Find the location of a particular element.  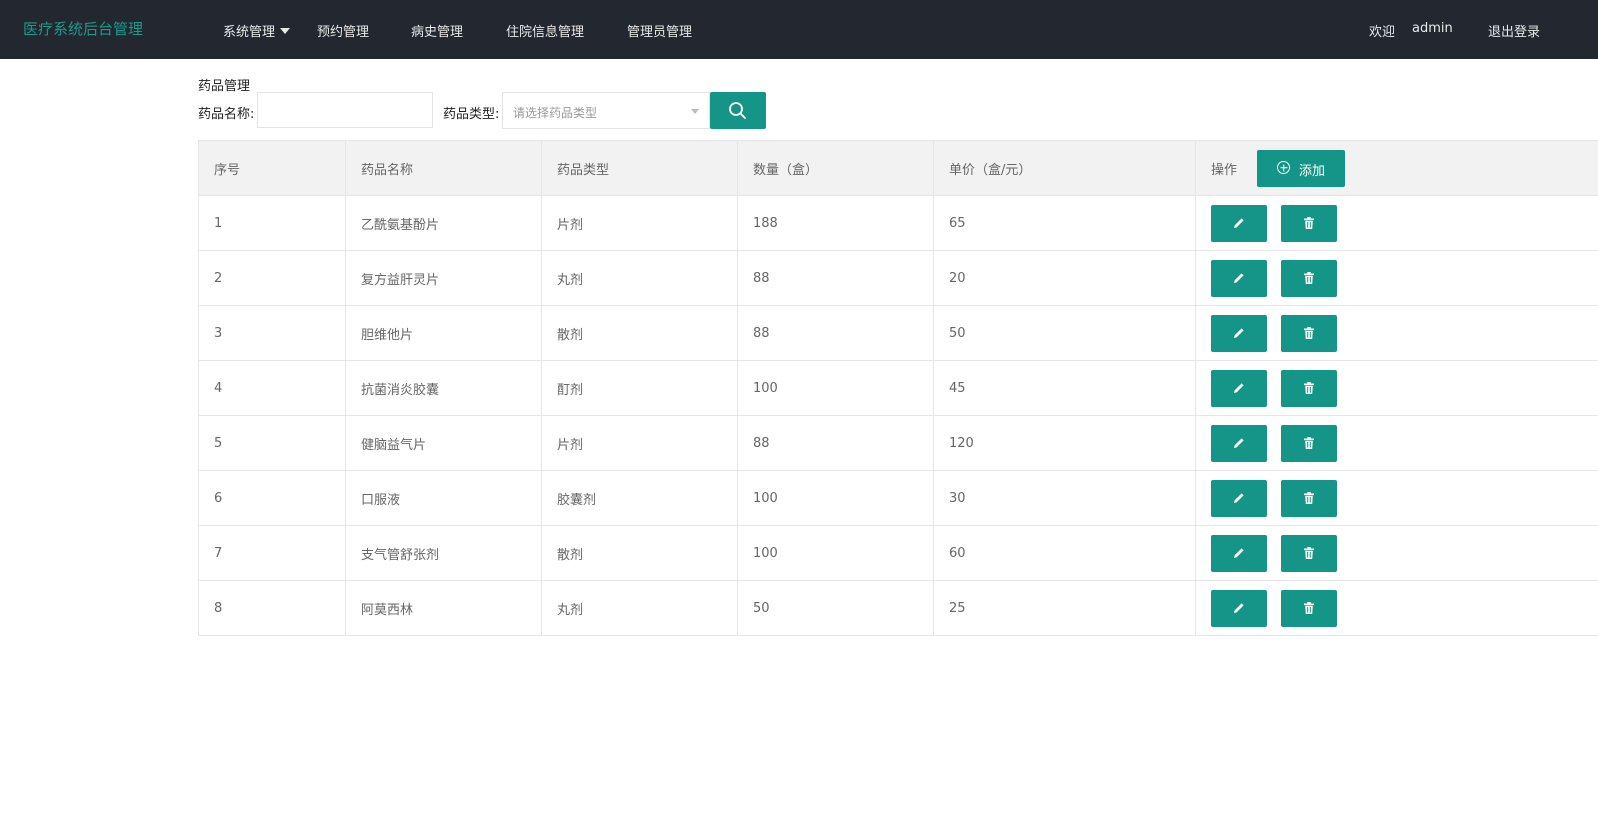

table-row: 6 口服液 胶囊剂 100 30 is located at coordinates (898, 498).